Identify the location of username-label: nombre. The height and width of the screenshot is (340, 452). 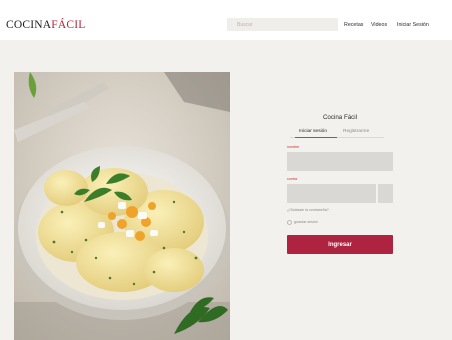
(293, 147).